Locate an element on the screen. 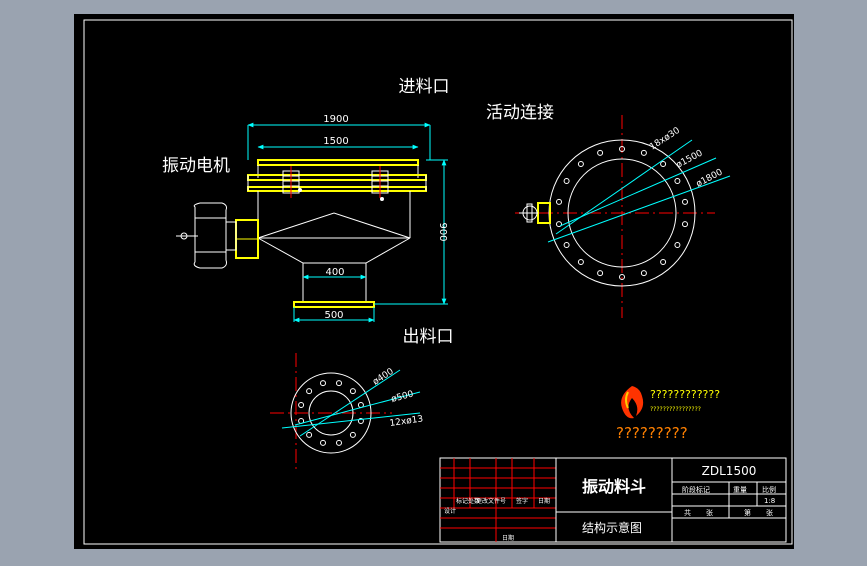 The width and height of the screenshot is (867, 566). rev-label-doc: 更改文件号 is located at coordinates (491, 501).